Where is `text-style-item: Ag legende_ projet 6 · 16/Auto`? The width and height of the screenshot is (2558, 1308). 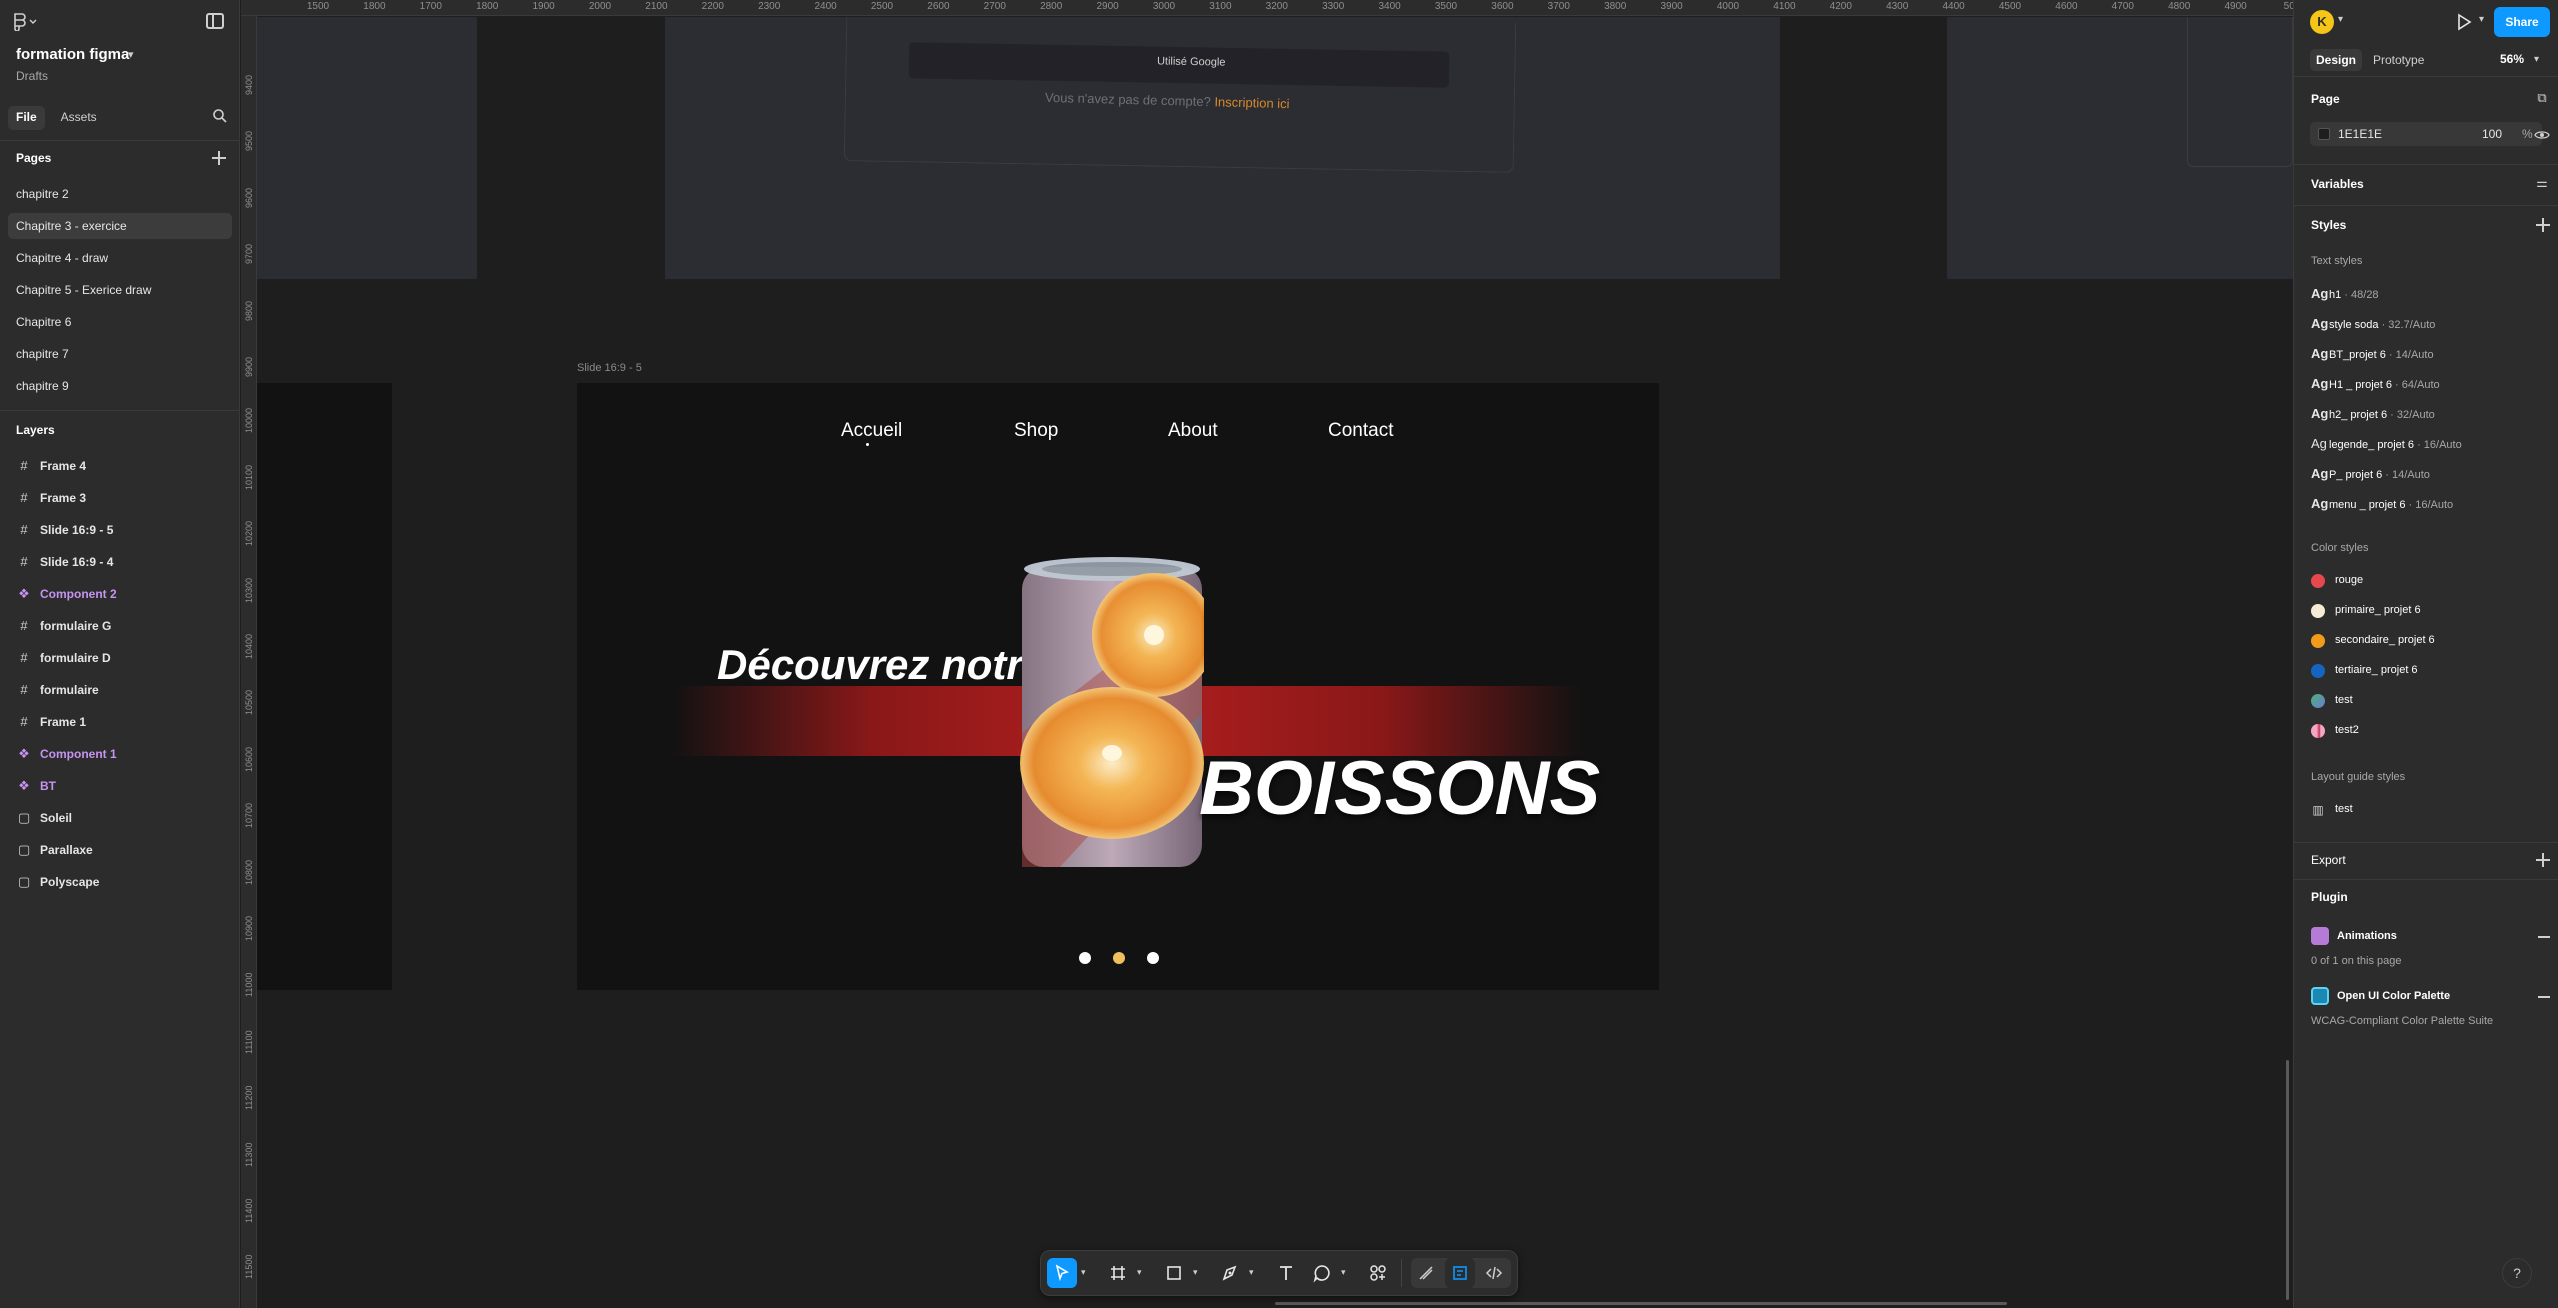 text-style-item: Ag legende_ projet 6 · 16/Auto is located at coordinates (2386, 446).